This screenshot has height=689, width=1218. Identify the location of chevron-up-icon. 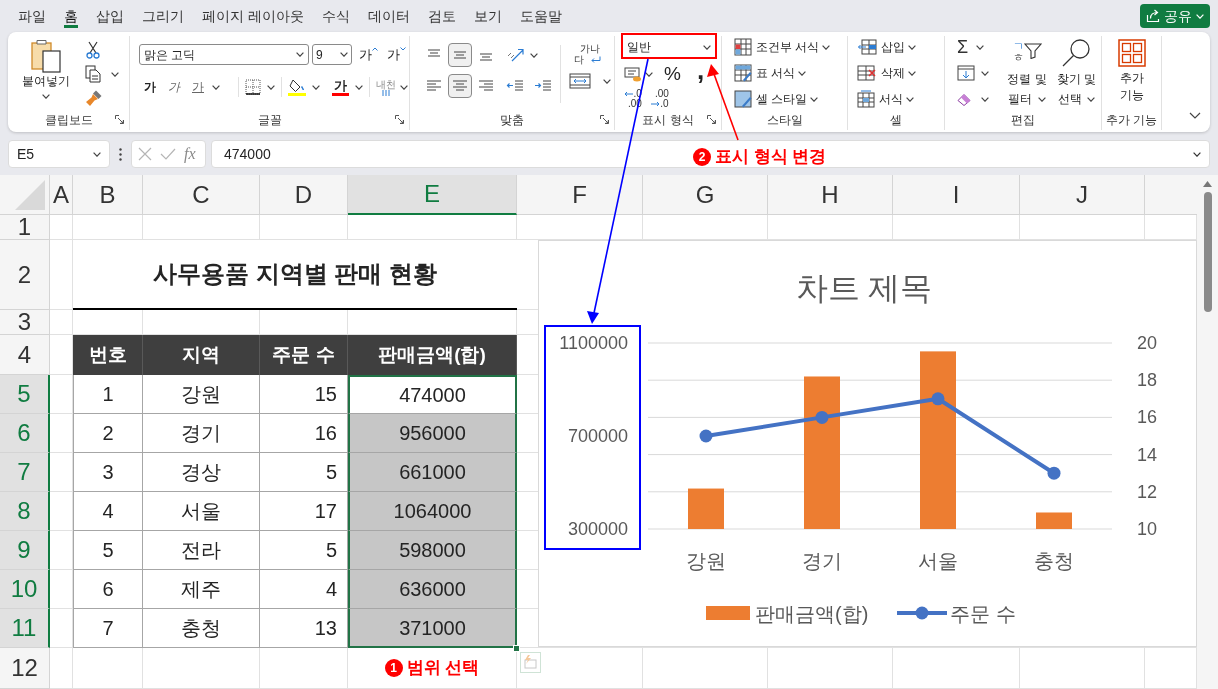
(375, 48).